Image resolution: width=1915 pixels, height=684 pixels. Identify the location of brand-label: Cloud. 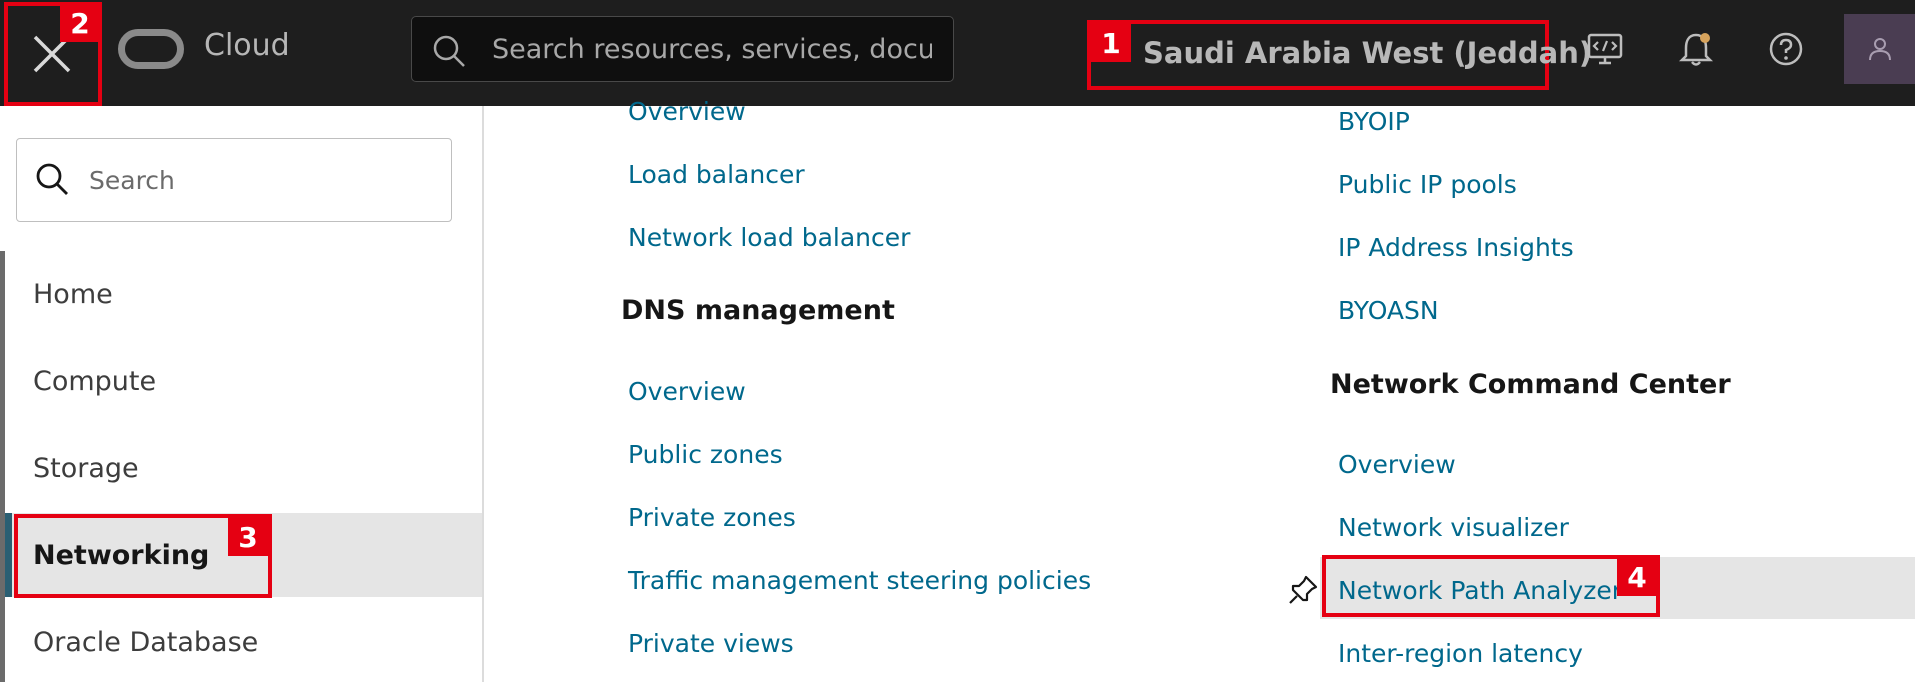
(247, 45).